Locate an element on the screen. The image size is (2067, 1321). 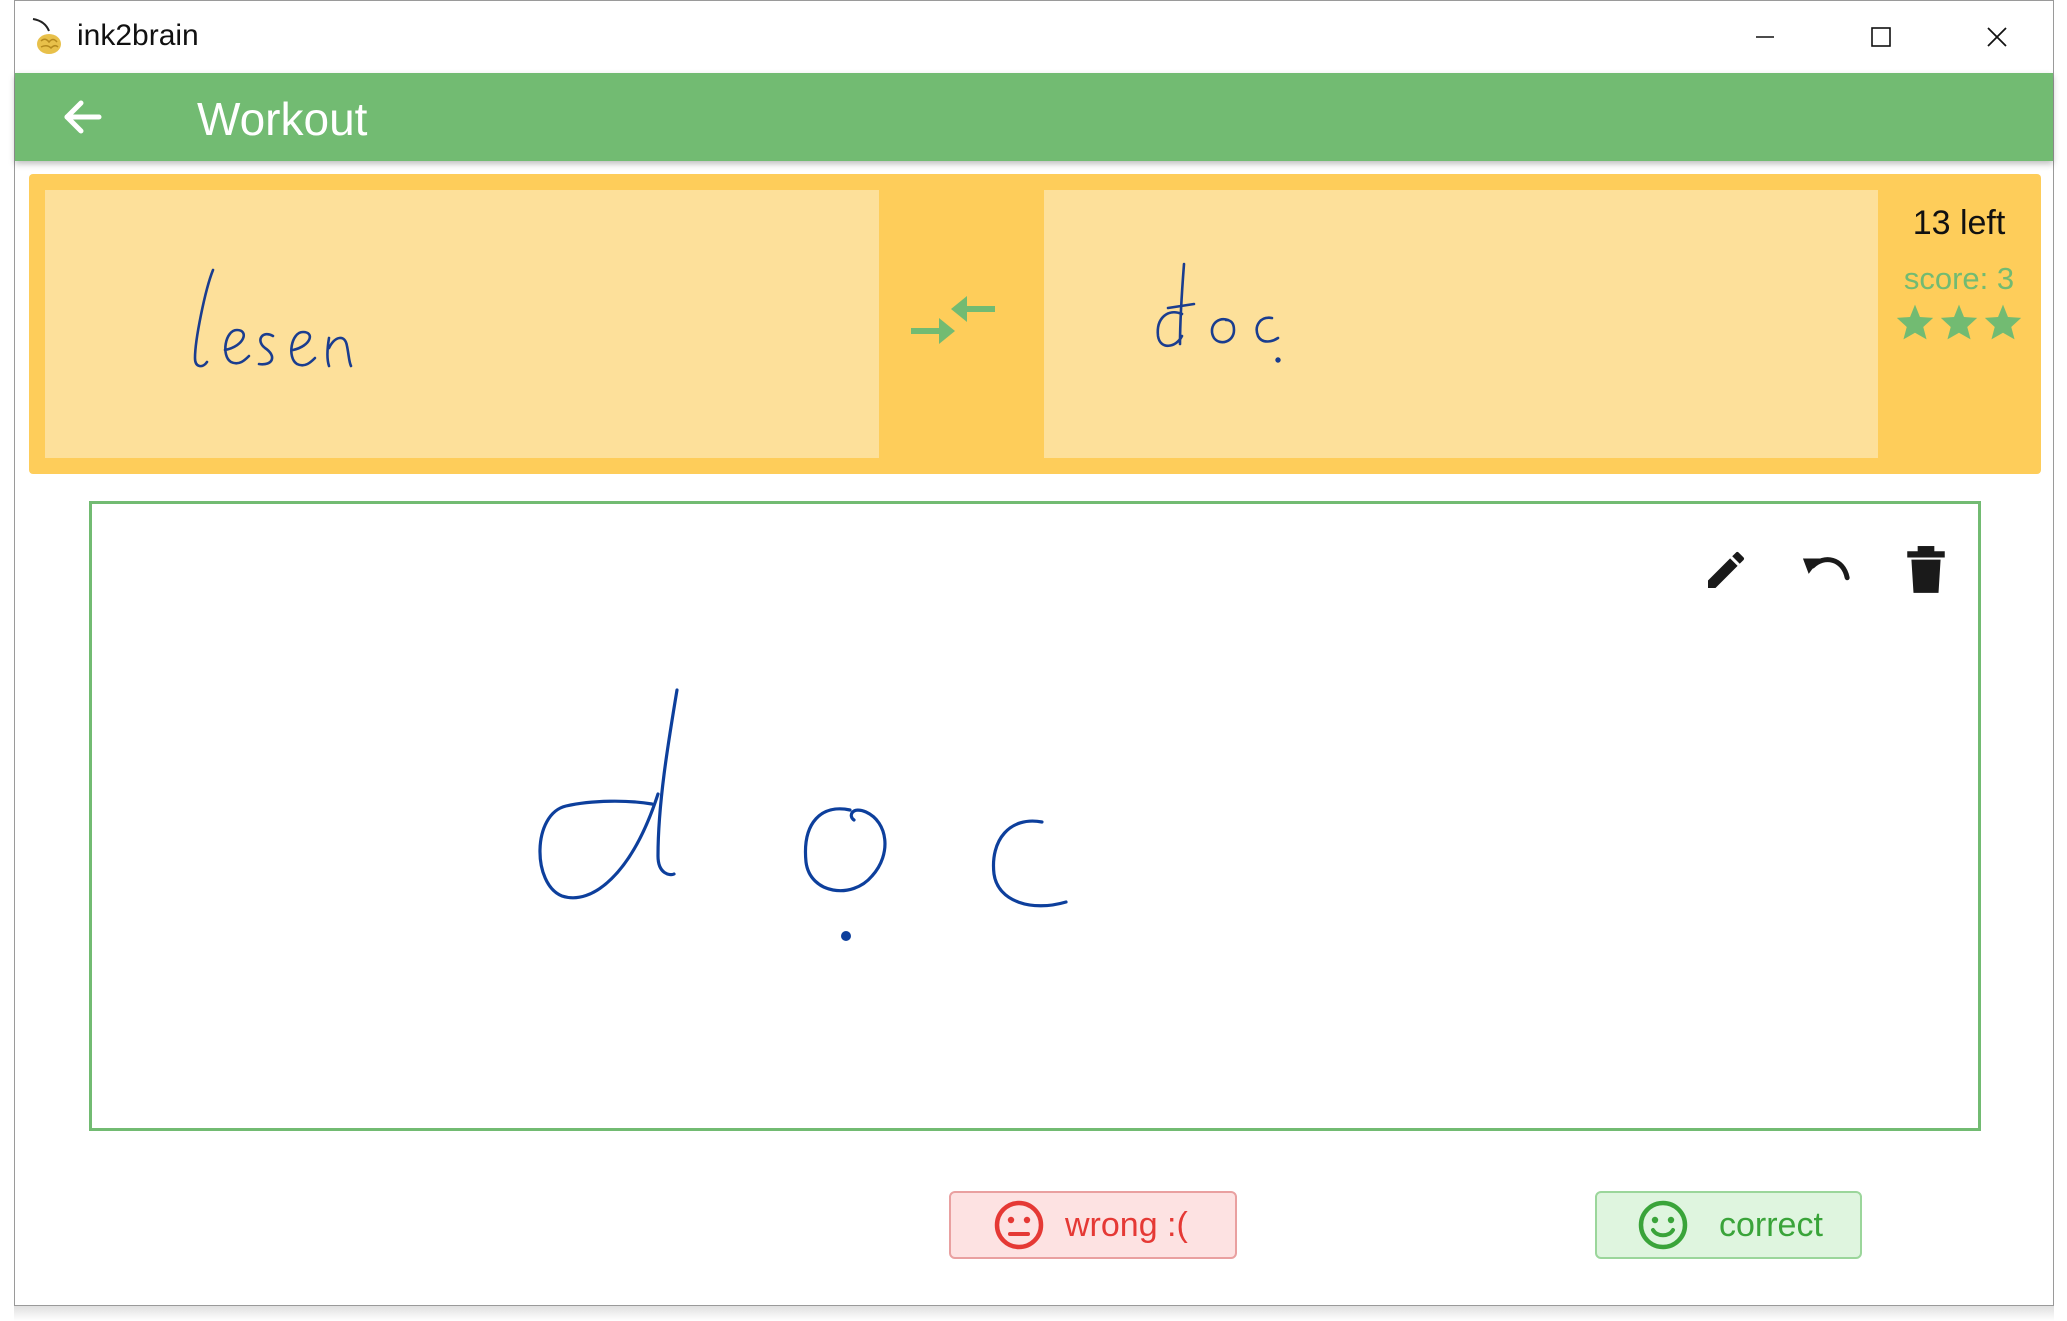
app-bar: Workout is located at coordinates (1034, 117).